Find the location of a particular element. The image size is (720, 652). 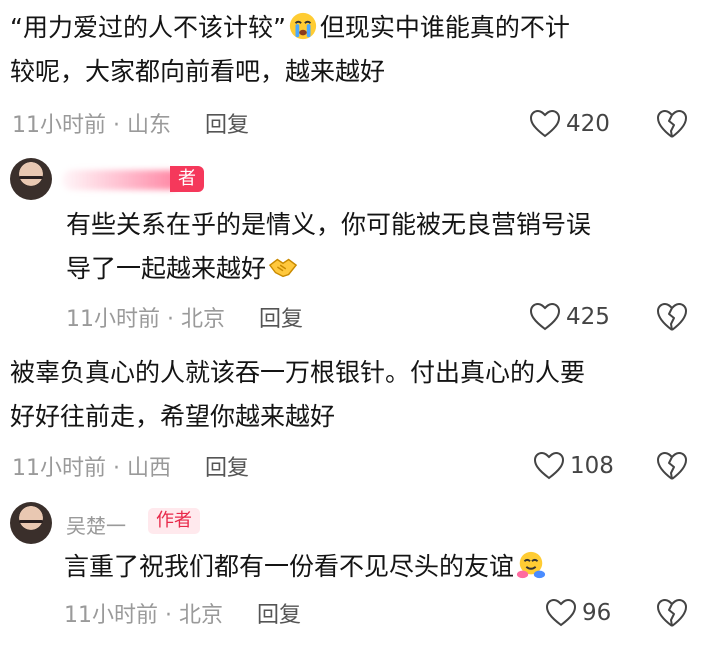

comment-3-line-1: 被辜负真心的人就该吞一万根银针。付出真心的人要 is located at coordinates (298, 372).